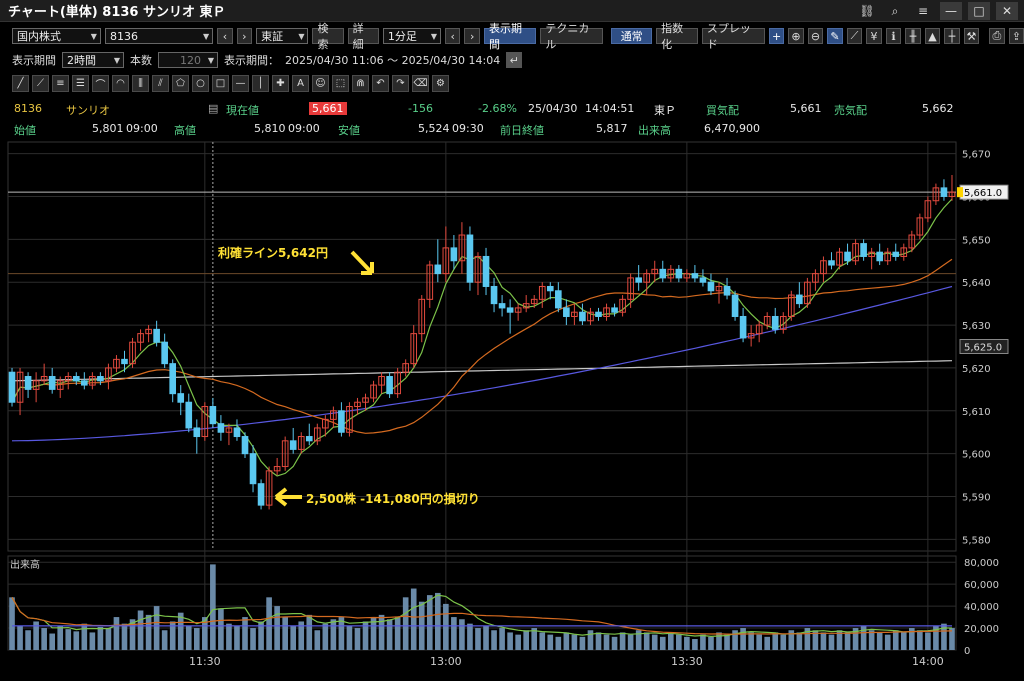  Describe the element at coordinates (687, 661) in the screenshot. I see `x-tick-label: 13:30` at that location.